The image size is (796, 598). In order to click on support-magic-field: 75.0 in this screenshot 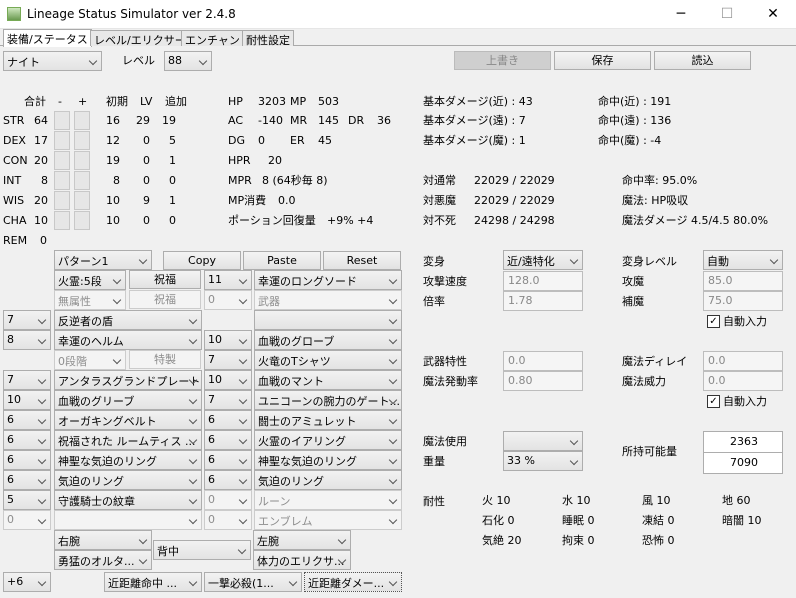, I will do `click(743, 301)`.